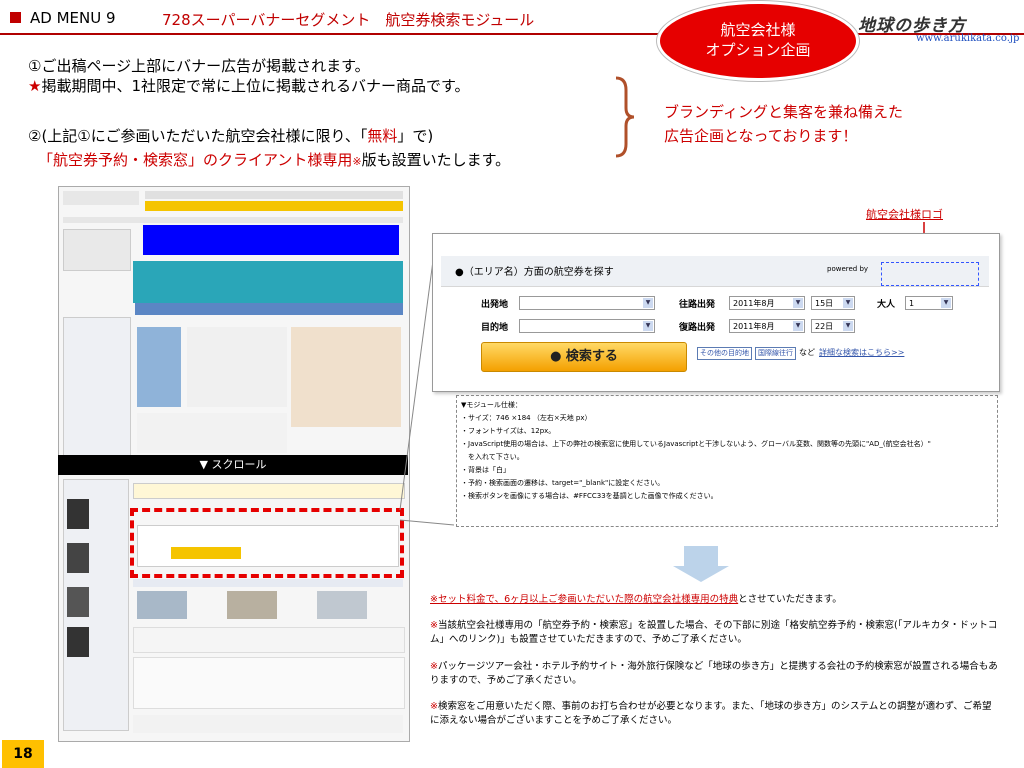 The width and height of the screenshot is (1024, 768). What do you see at coordinates (269, 491) in the screenshot?
I see `thumb-searchbar` at bounding box center [269, 491].